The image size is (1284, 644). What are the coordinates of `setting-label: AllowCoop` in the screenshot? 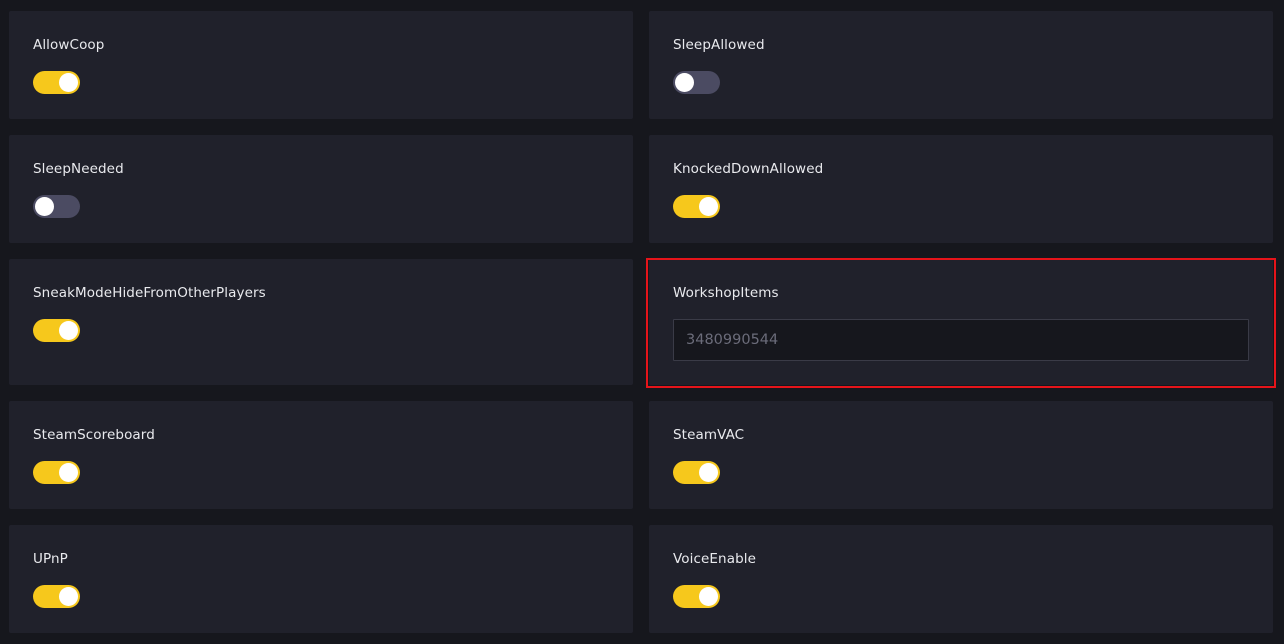 It's located at (69, 45).